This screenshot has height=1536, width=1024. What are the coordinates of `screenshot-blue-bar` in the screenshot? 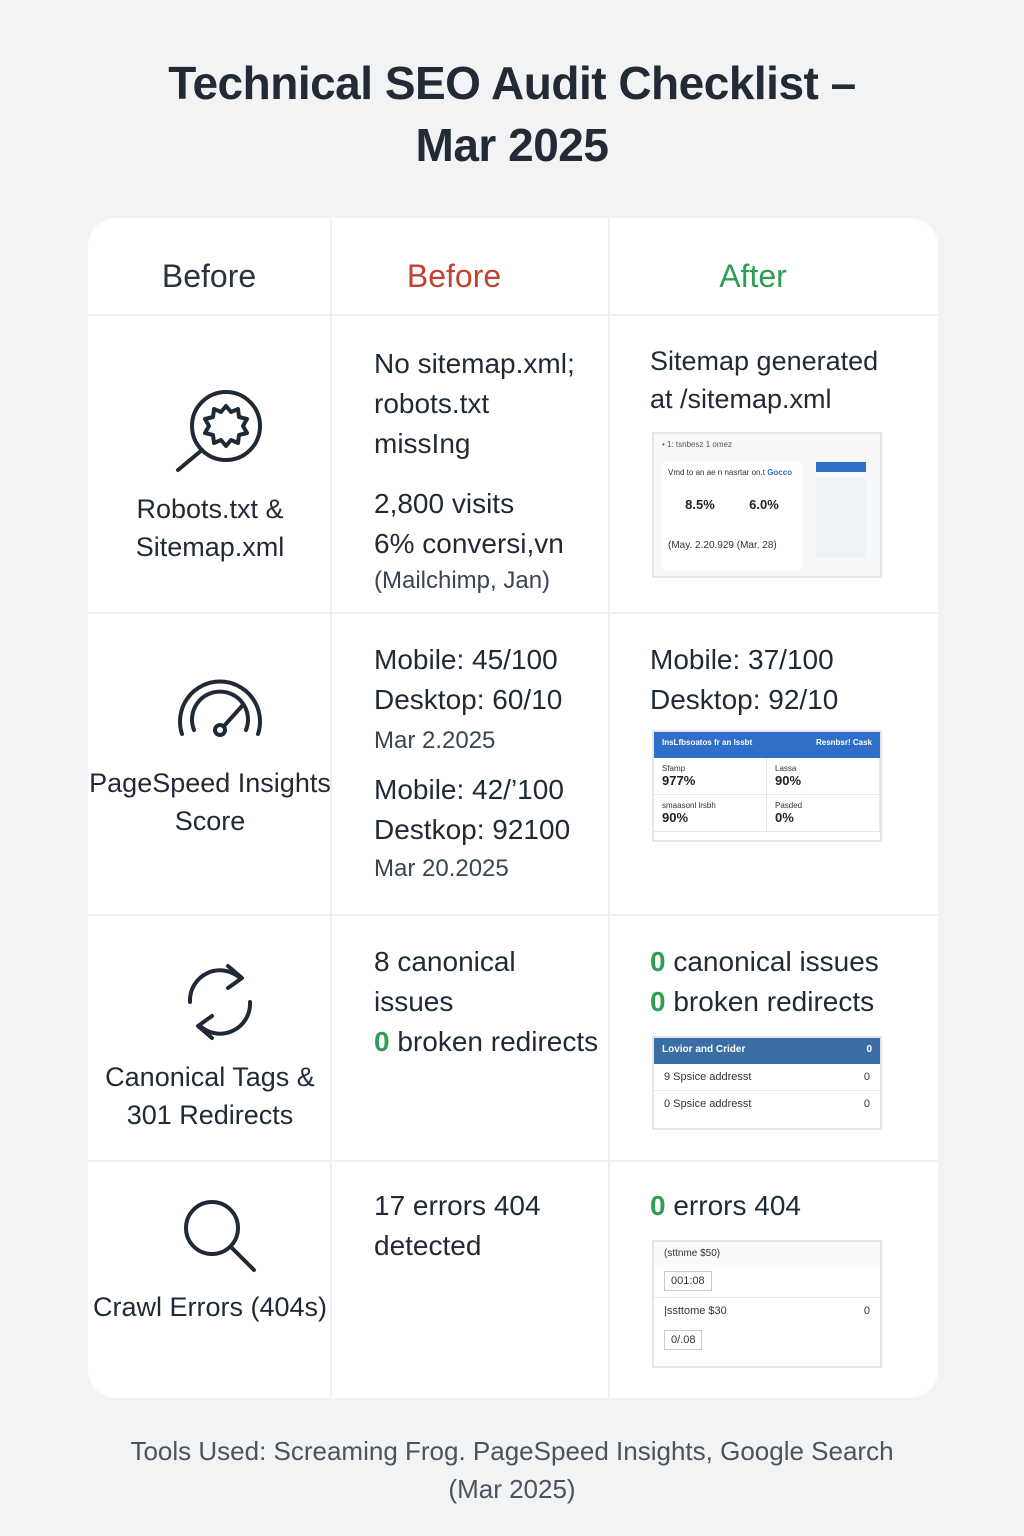 It's located at (841, 467).